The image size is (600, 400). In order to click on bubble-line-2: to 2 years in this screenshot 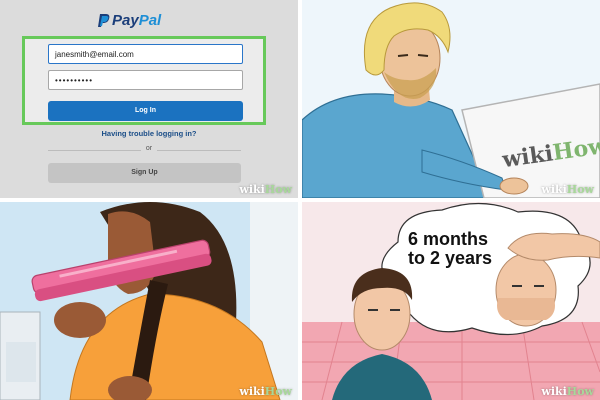, I will do `click(450, 258)`.